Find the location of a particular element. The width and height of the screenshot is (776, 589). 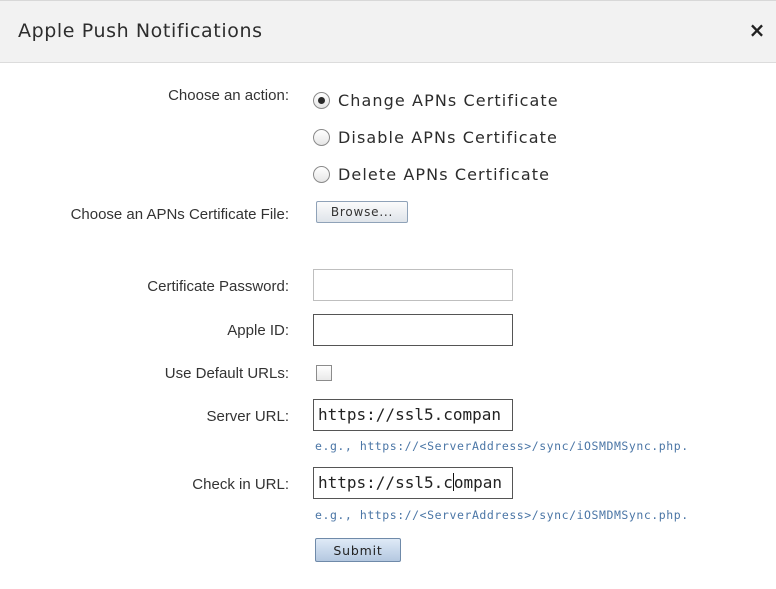

radio-button-checked is located at coordinates (321, 100).